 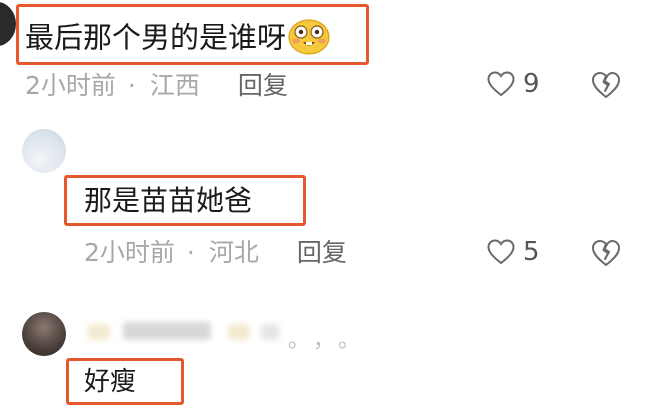 What do you see at coordinates (331, 340) in the screenshot?
I see `header-punctuation: 。，。` at bounding box center [331, 340].